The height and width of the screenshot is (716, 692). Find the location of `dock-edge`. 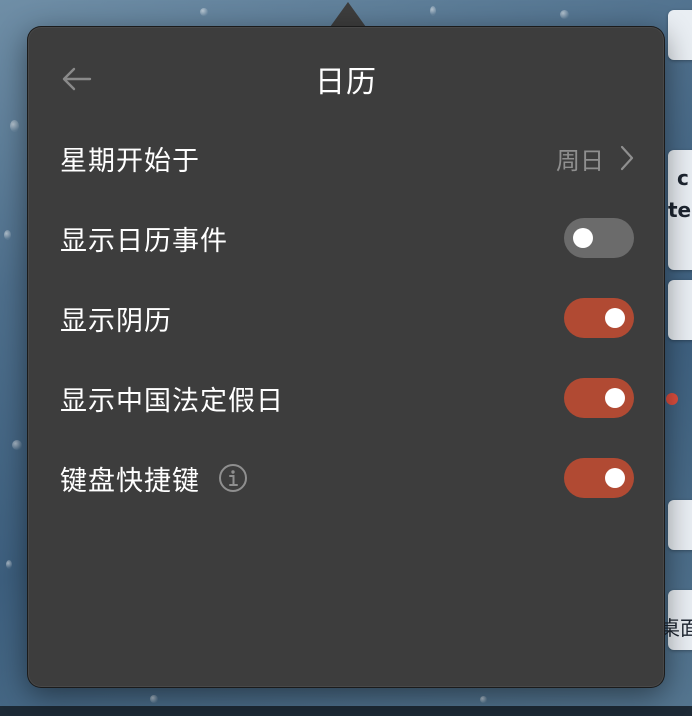

dock-edge is located at coordinates (346, 711).